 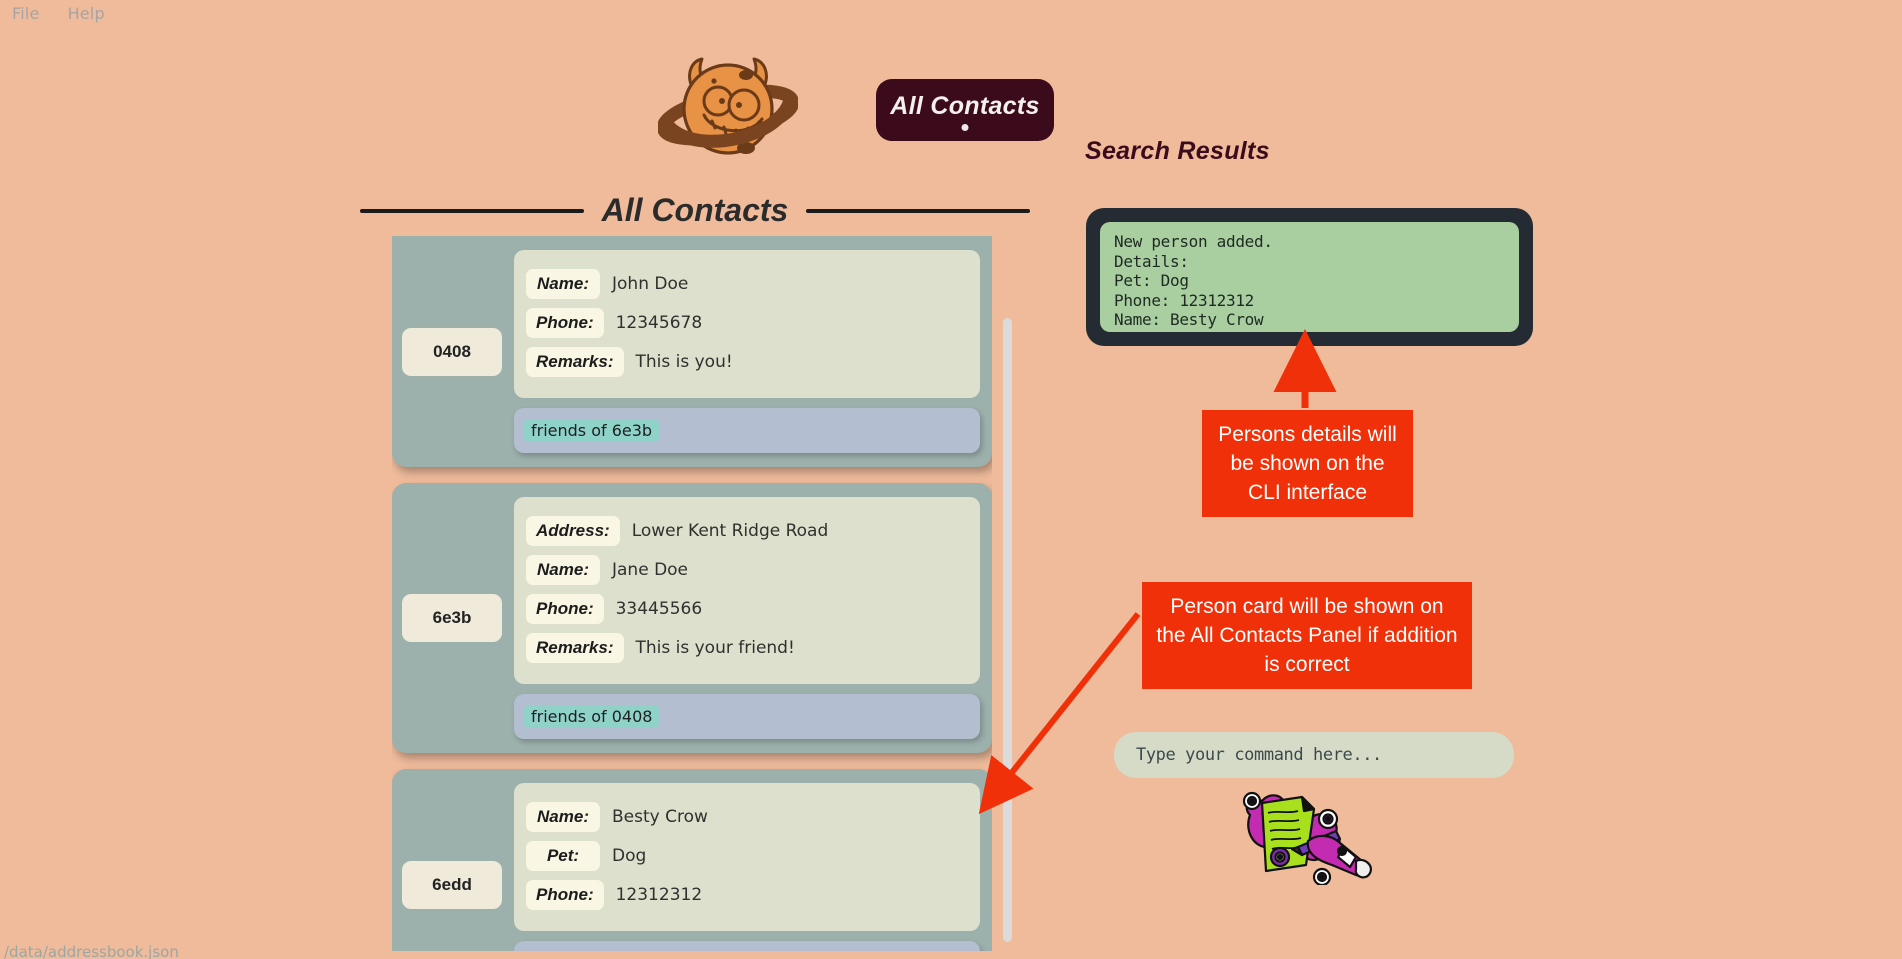 What do you see at coordinates (1151, 280) in the screenshot?
I see `result-line: Pet: Dog` at bounding box center [1151, 280].